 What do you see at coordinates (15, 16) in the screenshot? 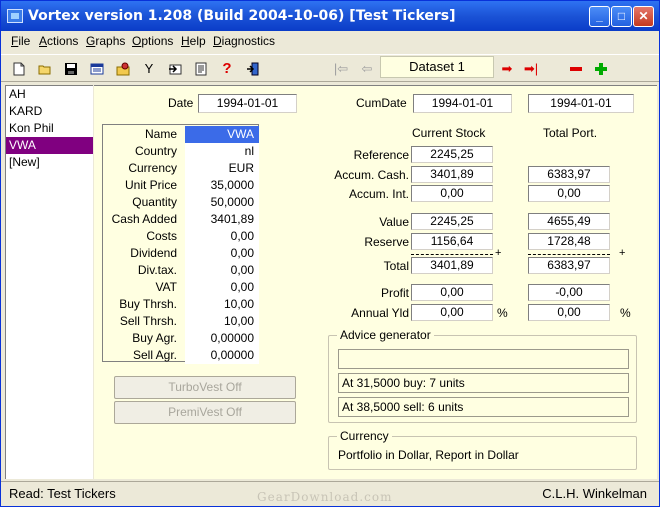
I see `app-icon` at bounding box center [15, 16].